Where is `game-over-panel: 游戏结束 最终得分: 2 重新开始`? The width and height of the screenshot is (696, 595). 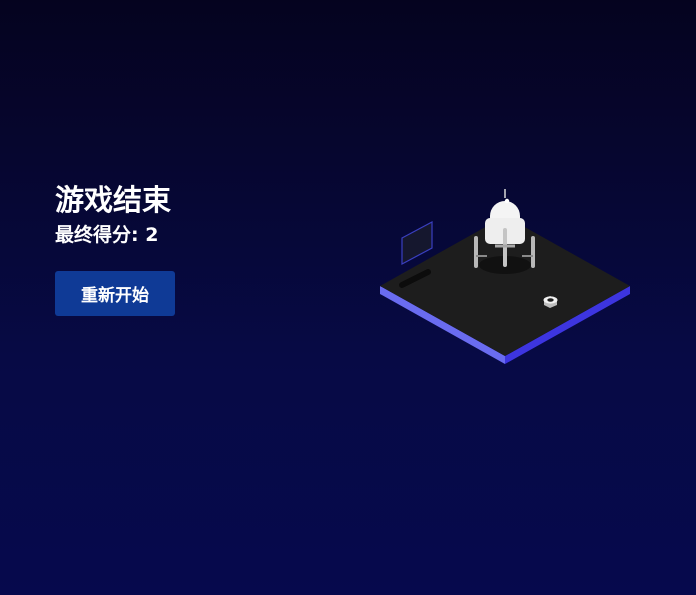 game-over-panel: 游戏结束 最终得分: 2 重新开始 is located at coordinates (185, 248).